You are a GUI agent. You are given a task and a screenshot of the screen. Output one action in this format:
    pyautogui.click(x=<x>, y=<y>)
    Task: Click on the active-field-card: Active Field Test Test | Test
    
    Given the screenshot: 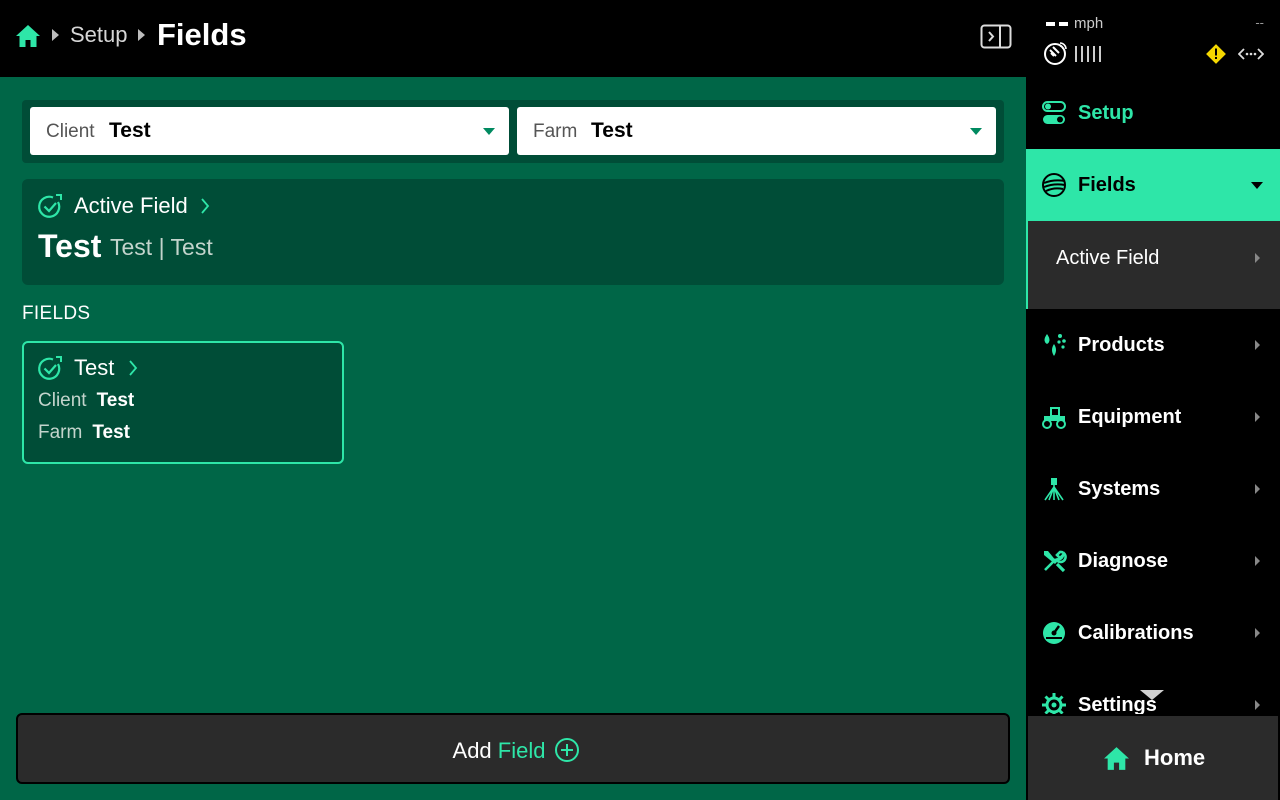 What is the action you would take?
    pyautogui.click(x=513, y=232)
    